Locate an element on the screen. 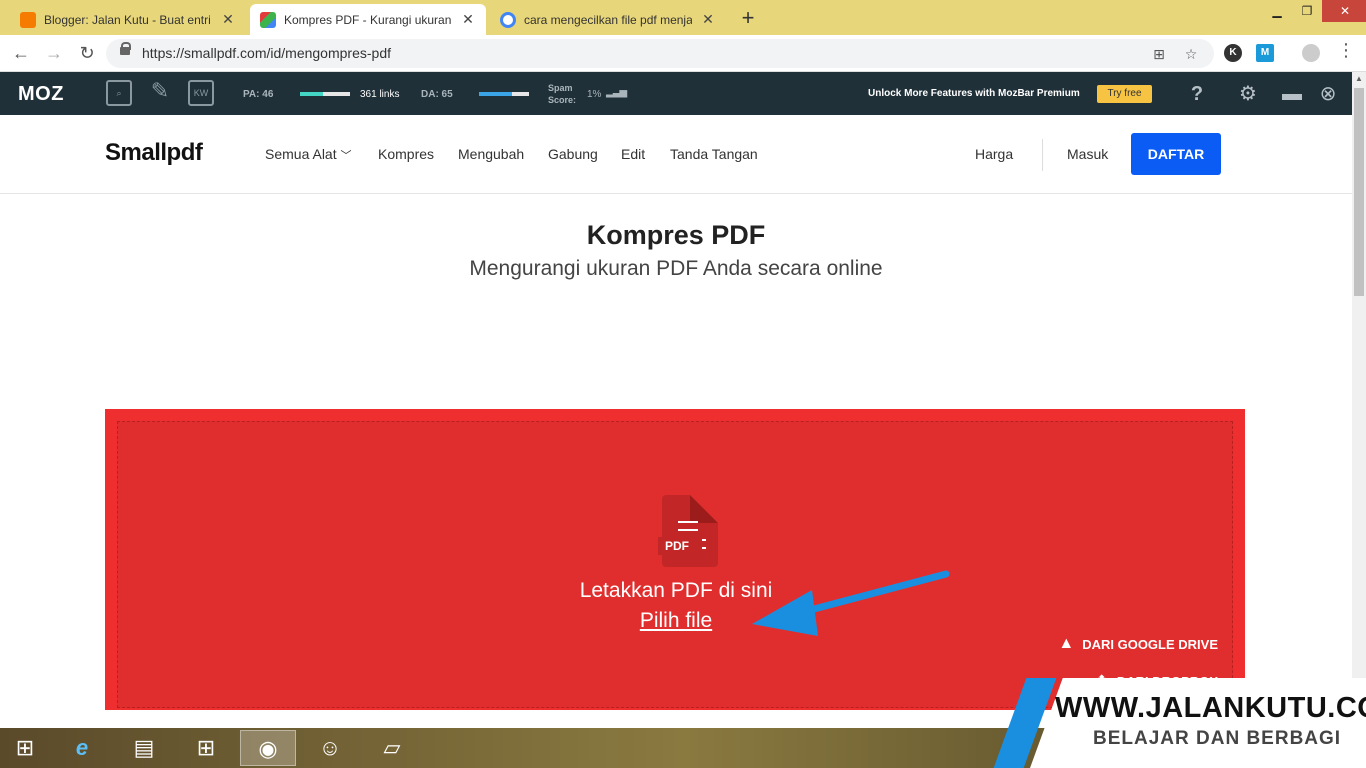  premium-text: Unlock More Features with MozBar Premium is located at coordinates (974, 93).